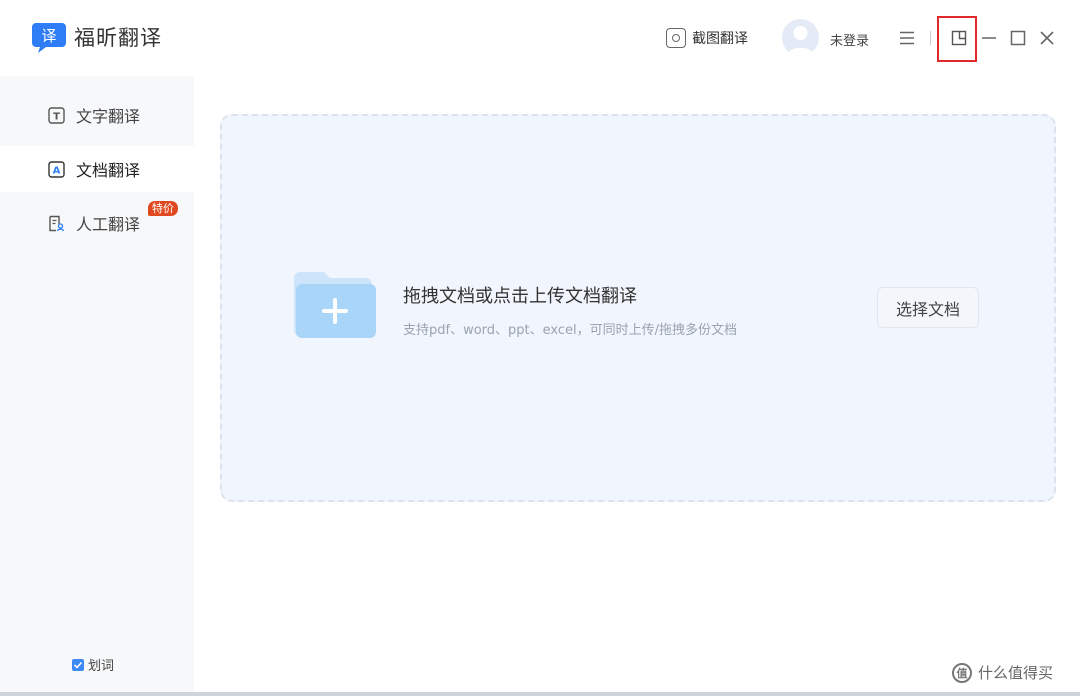 The width and height of the screenshot is (1080, 696). I want to click on document-translate-icon: A, so click(56, 169).